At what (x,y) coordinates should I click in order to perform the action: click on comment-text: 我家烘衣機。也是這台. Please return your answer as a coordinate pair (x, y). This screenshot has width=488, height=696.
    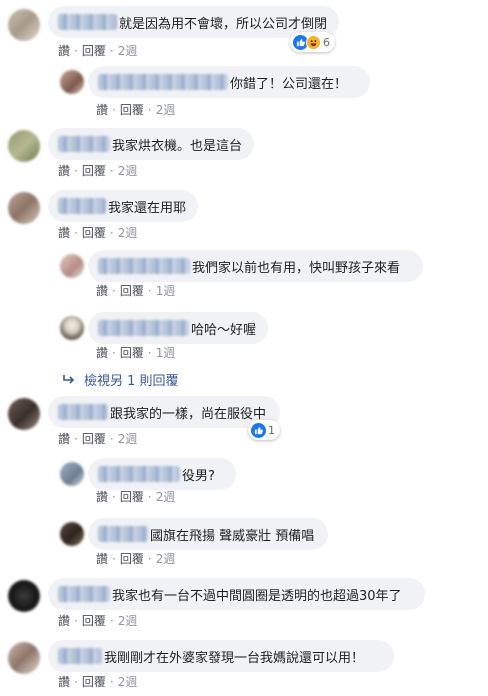
    Looking at the image, I should click on (176, 146).